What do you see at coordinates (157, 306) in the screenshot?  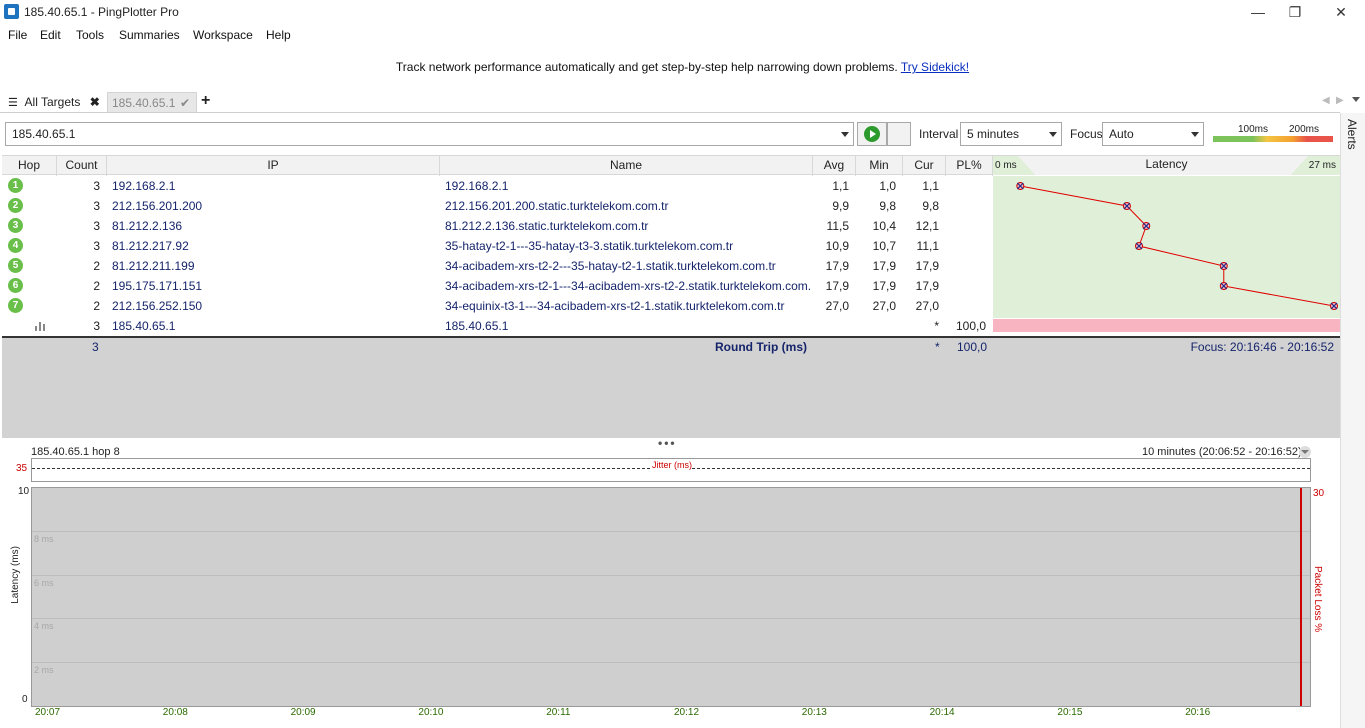 I see `cell-ip: 212.156.252.150` at bounding box center [157, 306].